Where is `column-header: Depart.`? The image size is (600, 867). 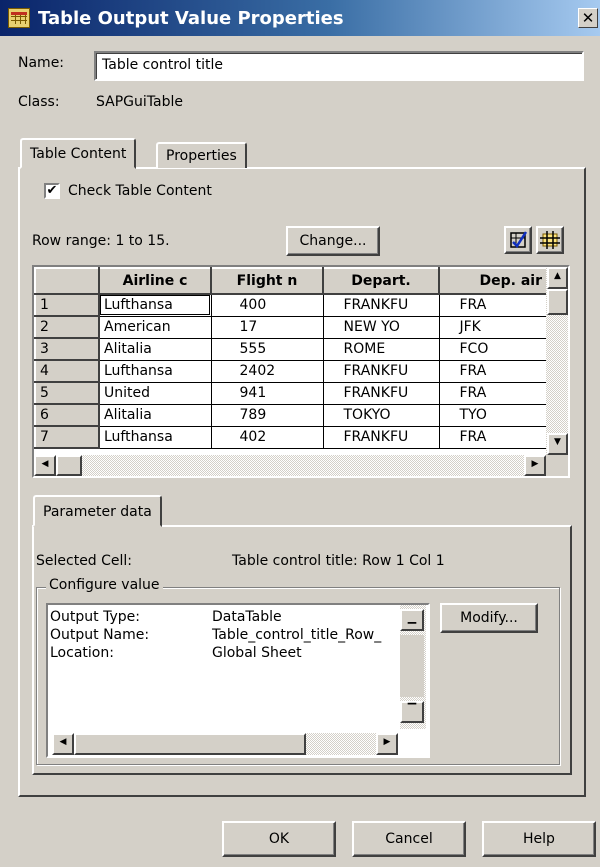 column-header: Depart. is located at coordinates (381, 281).